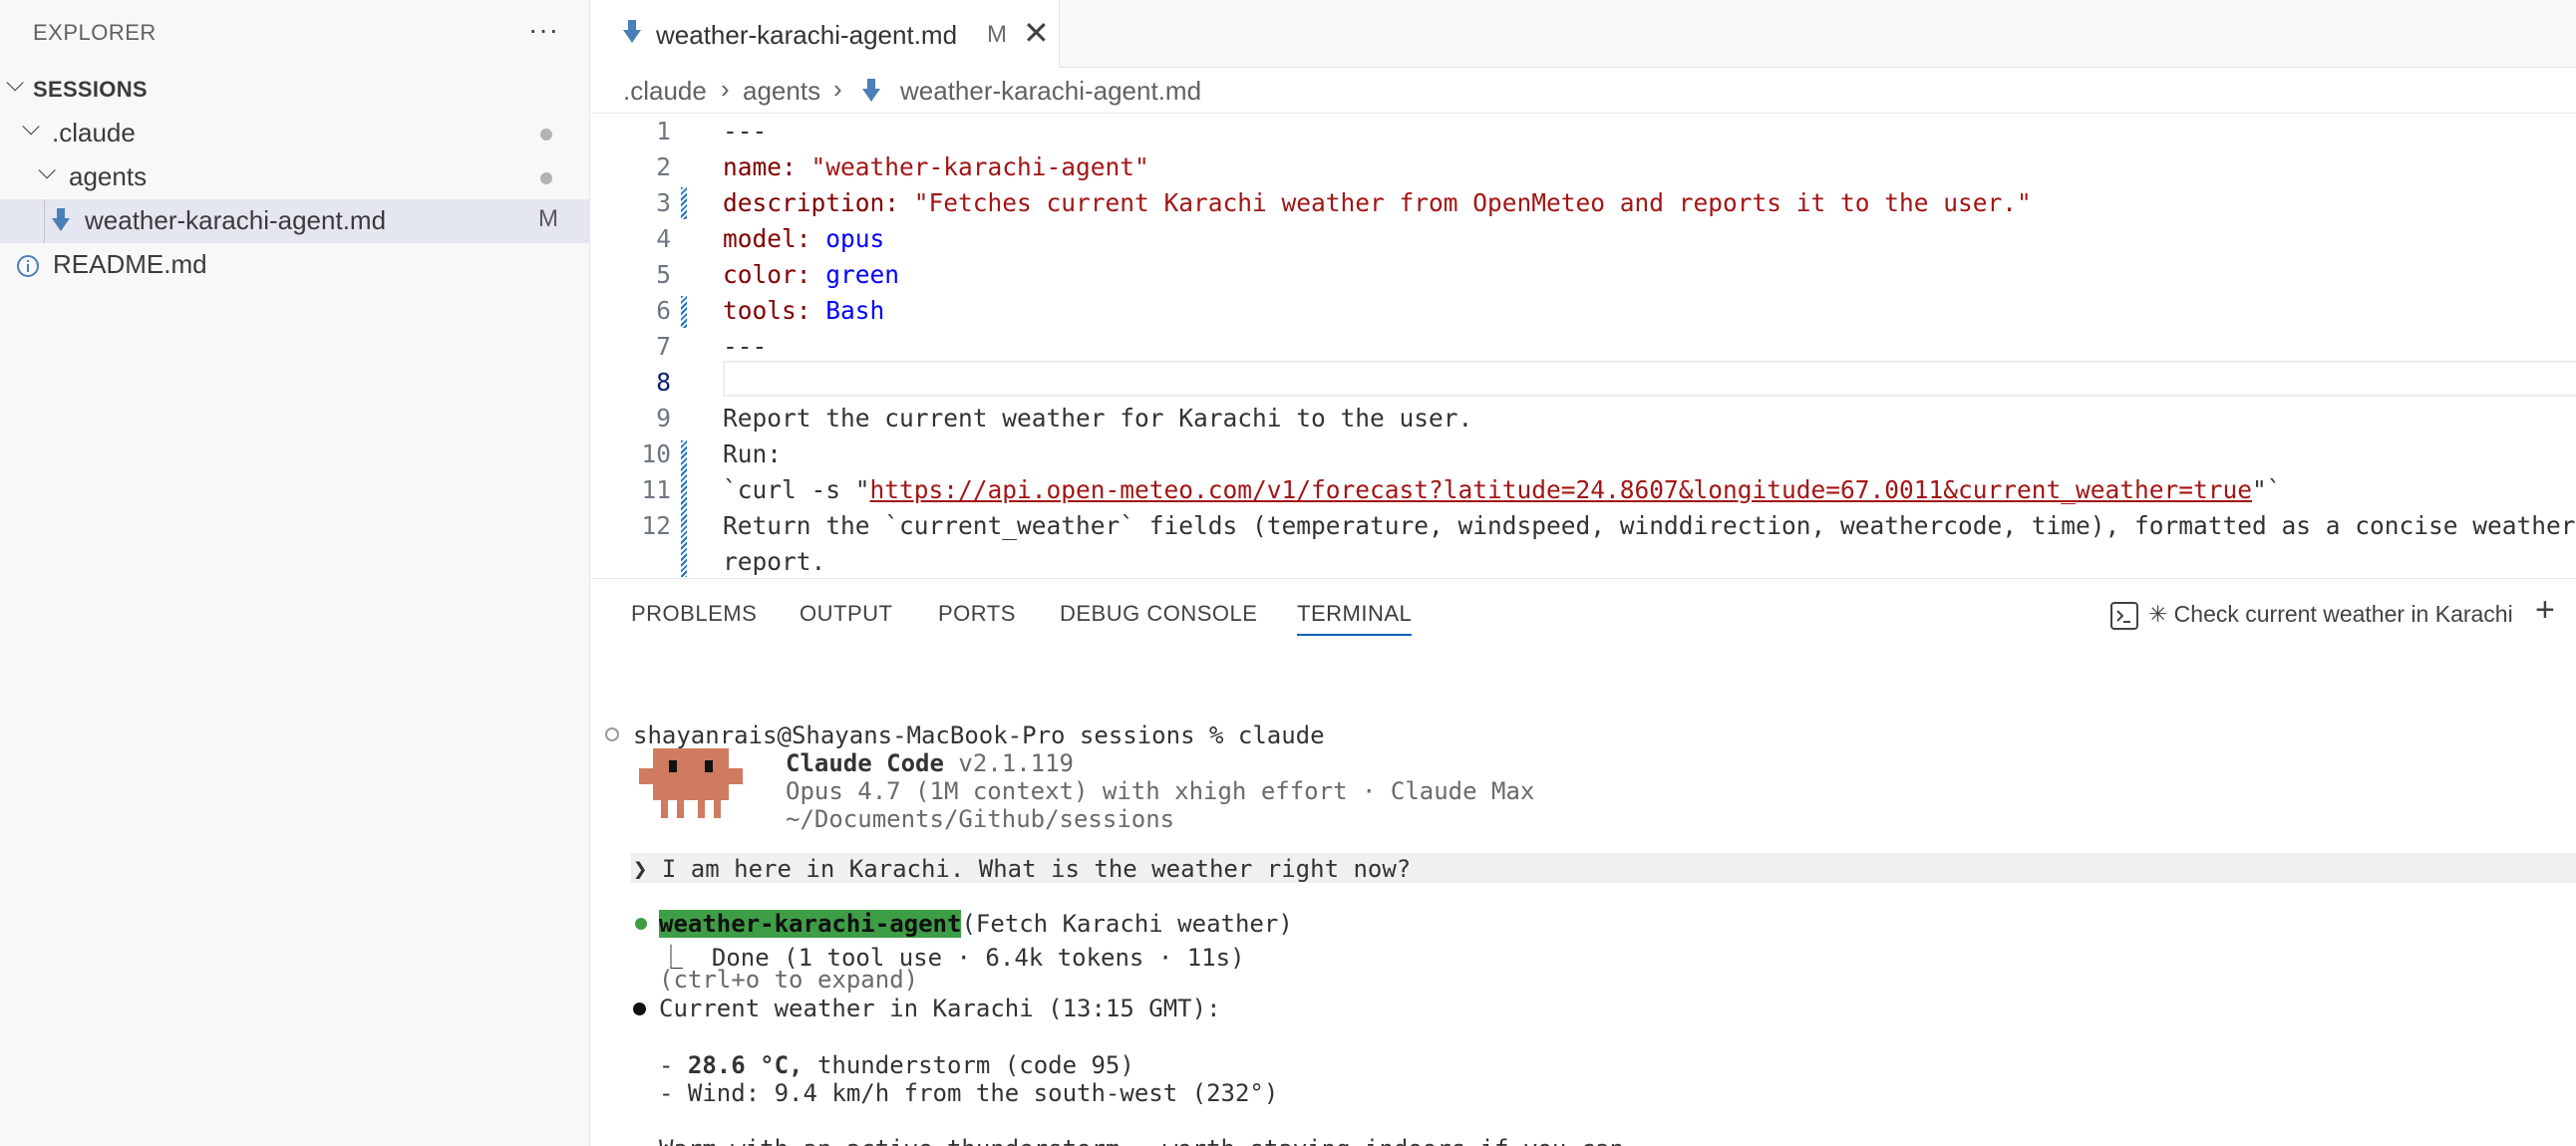  I want to click on tab-ports: PORTS, so click(977, 614).